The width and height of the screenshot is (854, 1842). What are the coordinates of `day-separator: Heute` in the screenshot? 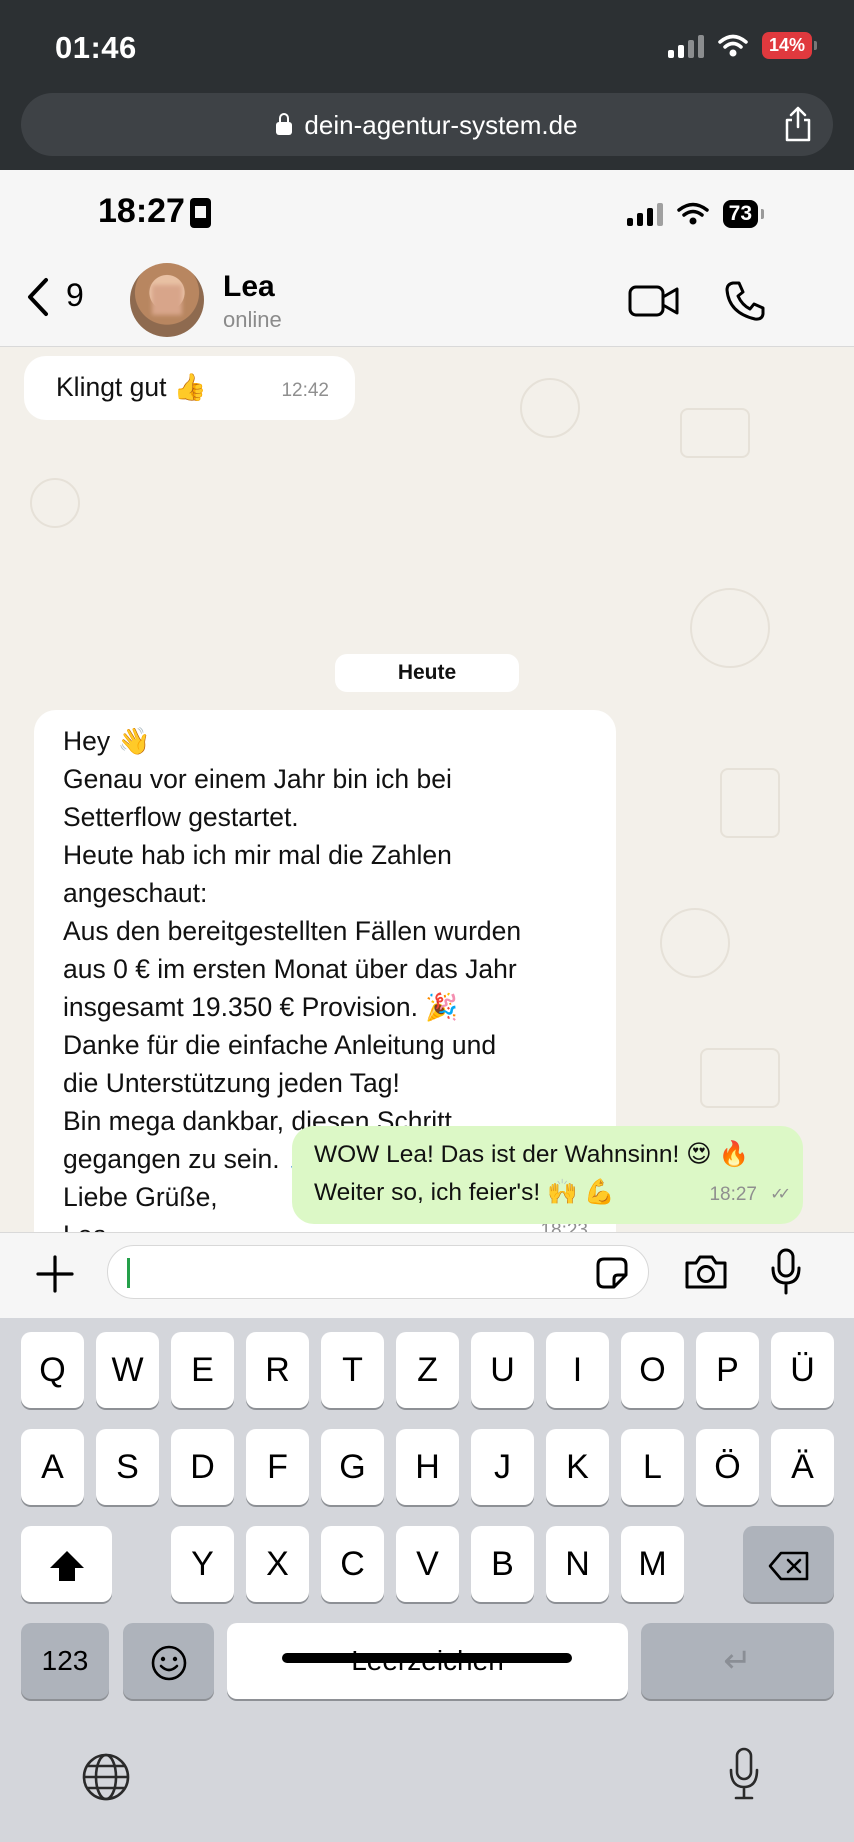 It's located at (427, 673).